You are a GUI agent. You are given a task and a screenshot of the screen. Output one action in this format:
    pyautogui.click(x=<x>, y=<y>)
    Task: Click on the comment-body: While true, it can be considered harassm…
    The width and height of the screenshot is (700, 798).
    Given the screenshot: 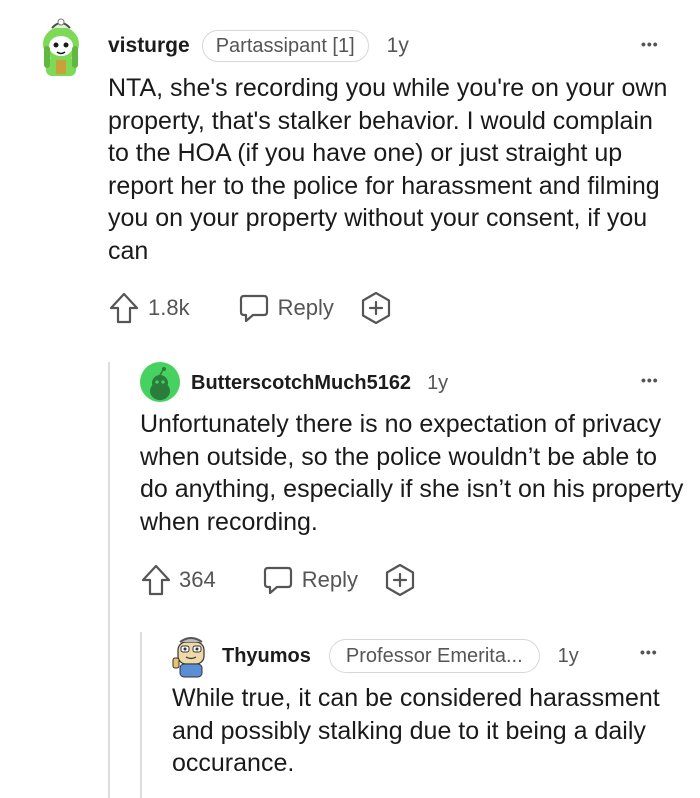 What is the action you would take?
    pyautogui.click(x=416, y=730)
    